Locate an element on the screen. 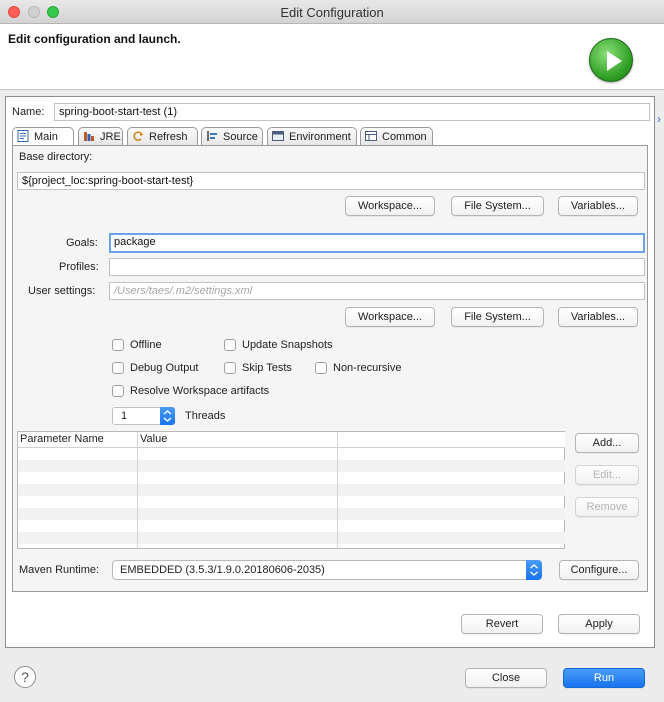 The width and height of the screenshot is (664, 702). resolve-workspace-checkbox-label: Resolve Workspace artifacts is located at coordinates (200, 391).